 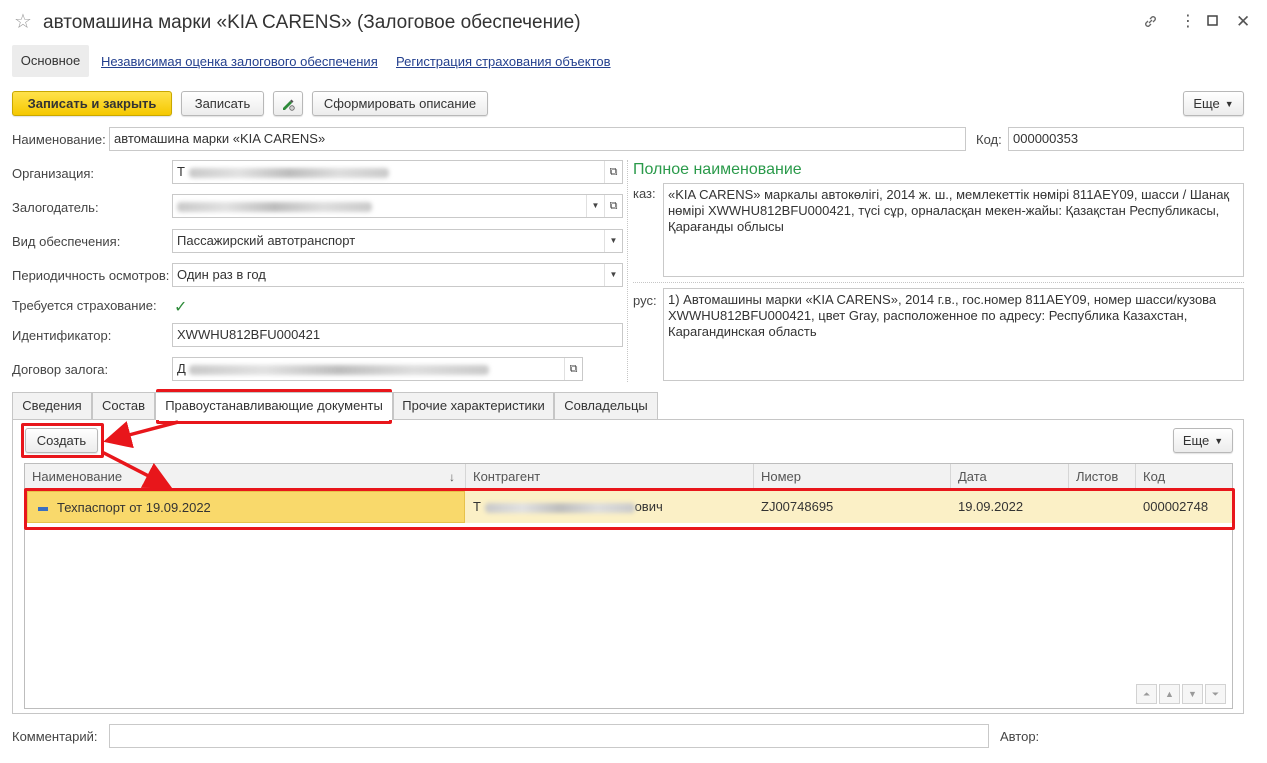 What do you see at coordinates (717, 169) in the screenshot?
I see `full-name-title: Полное наименование` at bounding box center [717, 169].